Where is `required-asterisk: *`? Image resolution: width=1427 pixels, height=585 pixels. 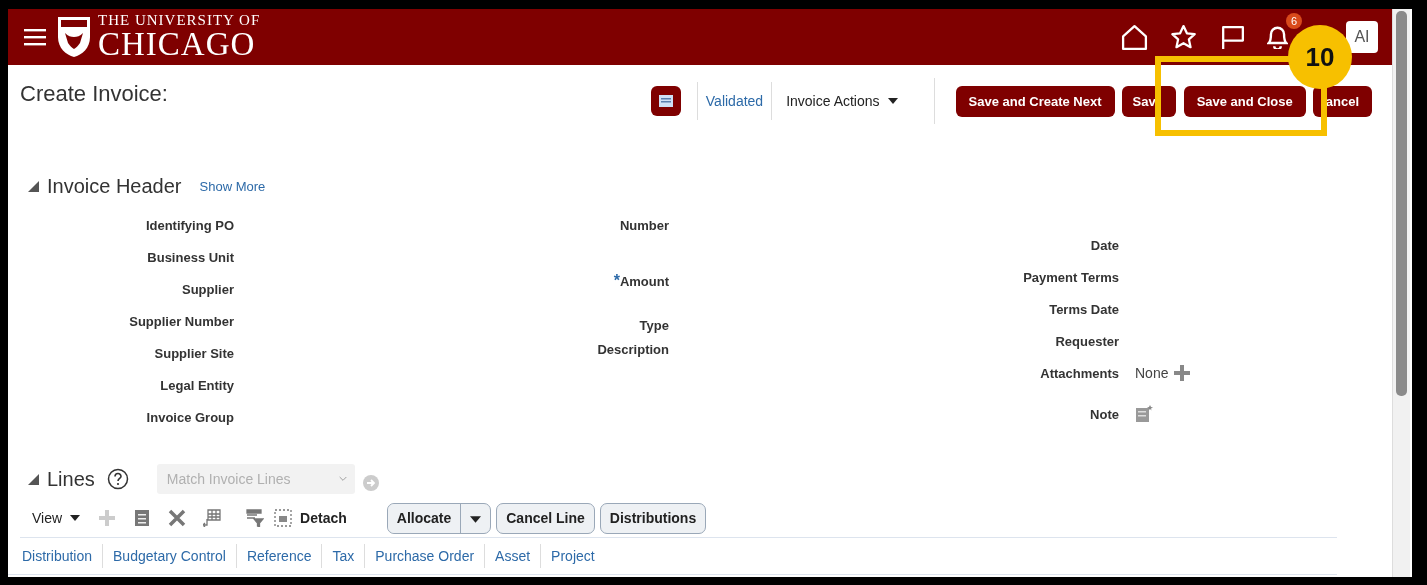
required-asterisk: * is located at coordinates (616, 280).